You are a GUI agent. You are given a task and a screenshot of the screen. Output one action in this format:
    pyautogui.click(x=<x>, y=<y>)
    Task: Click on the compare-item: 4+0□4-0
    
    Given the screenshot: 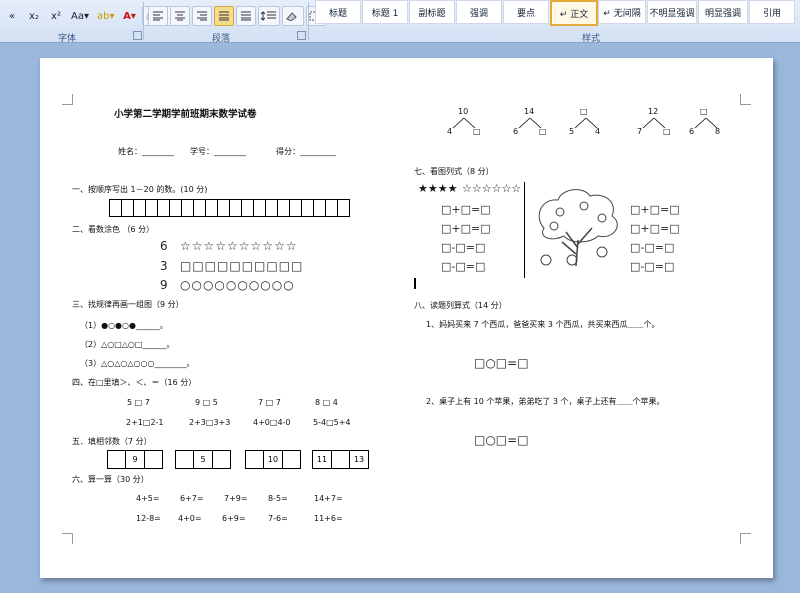 What is the action you would take?
    pyautogui.click(x=272, y=422)
    